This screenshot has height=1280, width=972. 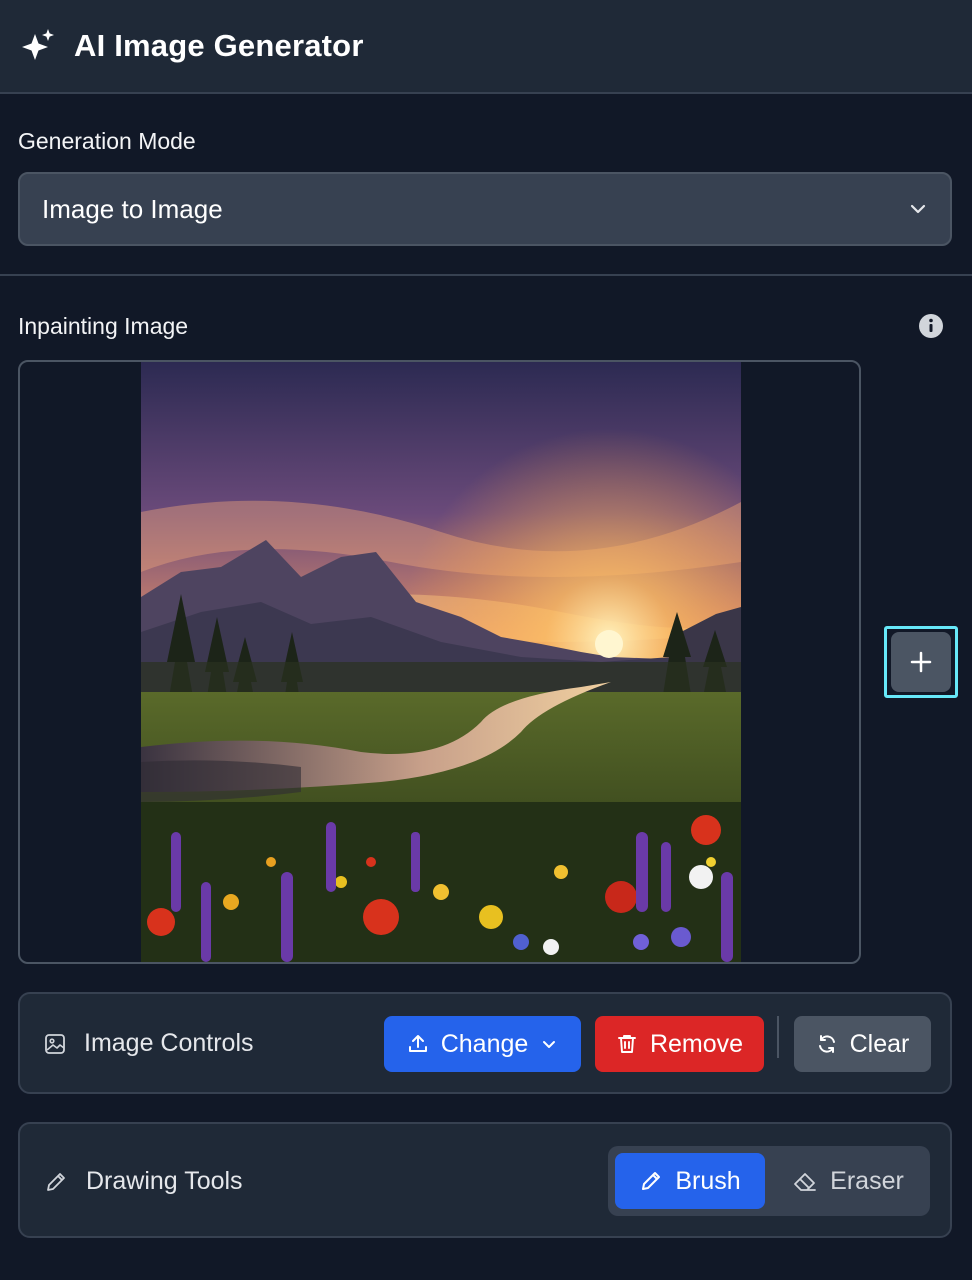 What do you see at coordinates (55, 1043) in the screenshot?
I see `image-icon` at bounding box center [55, 1043].